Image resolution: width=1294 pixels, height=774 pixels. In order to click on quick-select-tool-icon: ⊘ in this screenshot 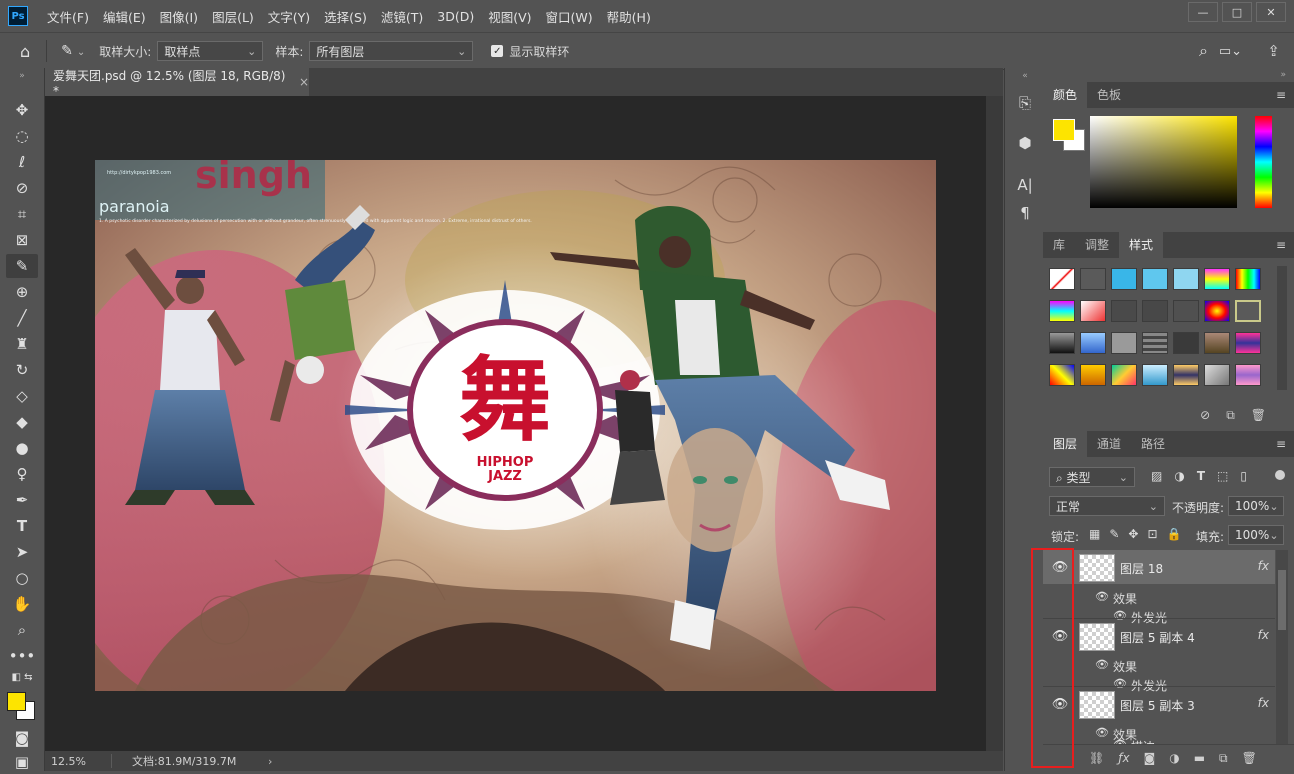, I will do `click(22, 188)`.